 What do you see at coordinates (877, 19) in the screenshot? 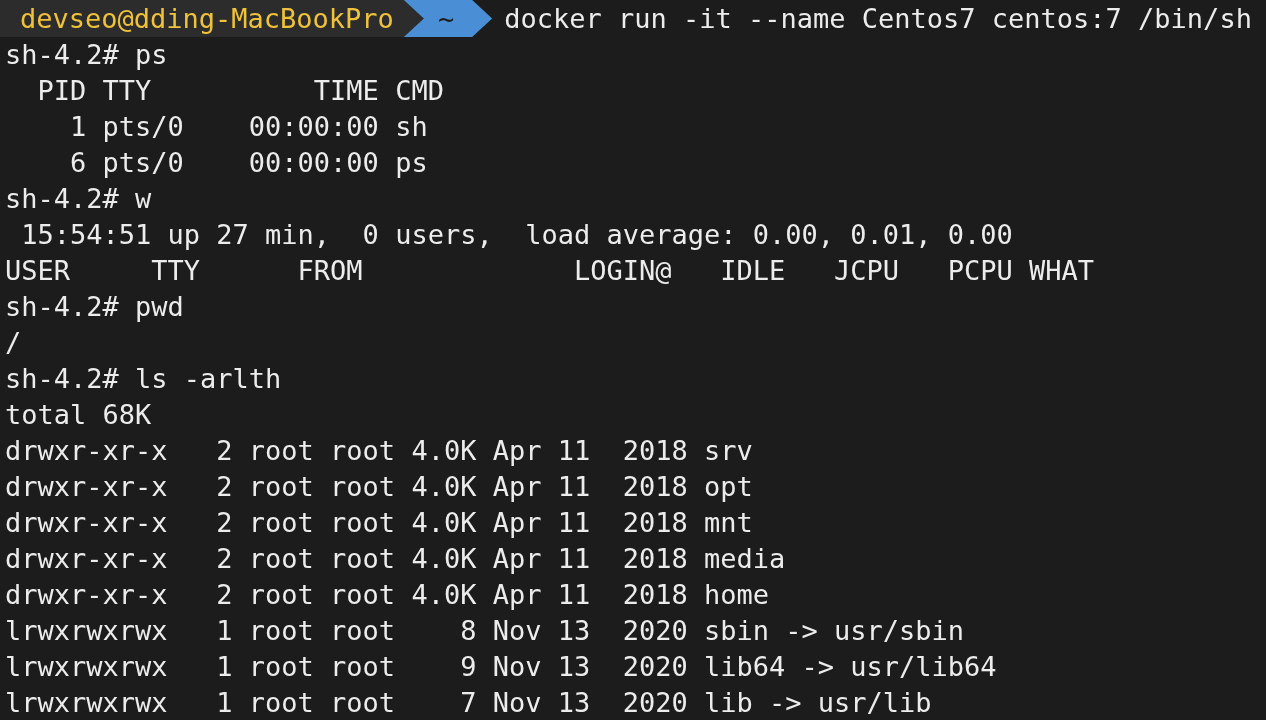
I see `command-text: docker run -it --name Centos7 centos:7 /bin/sh` at bounding box center [877, 19].